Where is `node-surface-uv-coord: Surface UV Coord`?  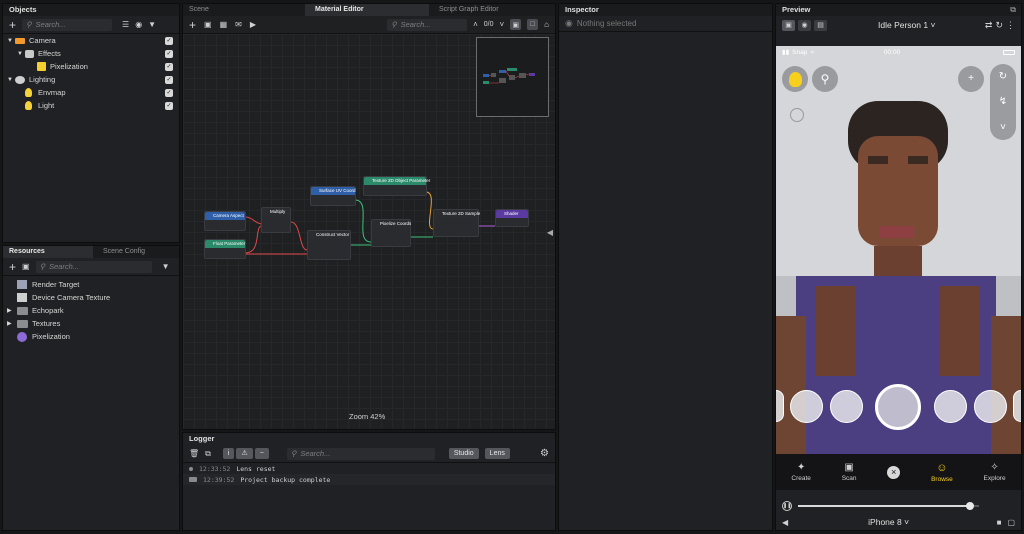
node-surface-uv-coord: Surface UV Coord is located at coordinates (333, 196).